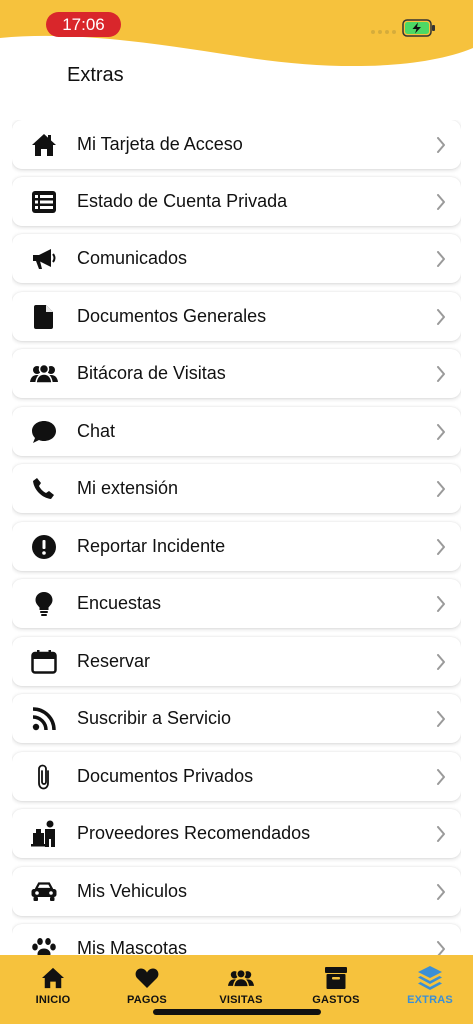 Image resolution: width=473 pixels, height=1024 pixels. I want to click on rss-icon, so click(44, 719).